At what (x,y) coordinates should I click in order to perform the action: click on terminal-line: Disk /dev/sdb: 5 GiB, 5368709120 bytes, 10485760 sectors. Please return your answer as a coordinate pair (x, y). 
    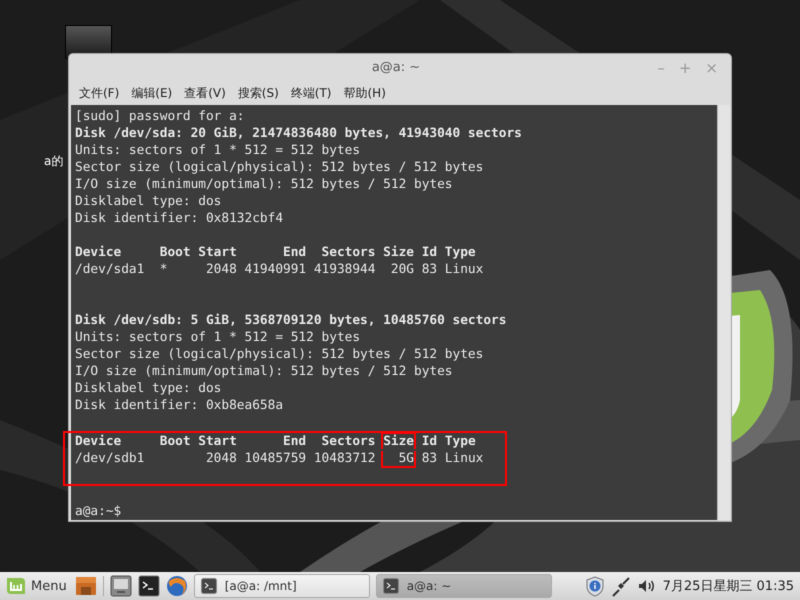
    Looking at the image, I should click on (291, 320).